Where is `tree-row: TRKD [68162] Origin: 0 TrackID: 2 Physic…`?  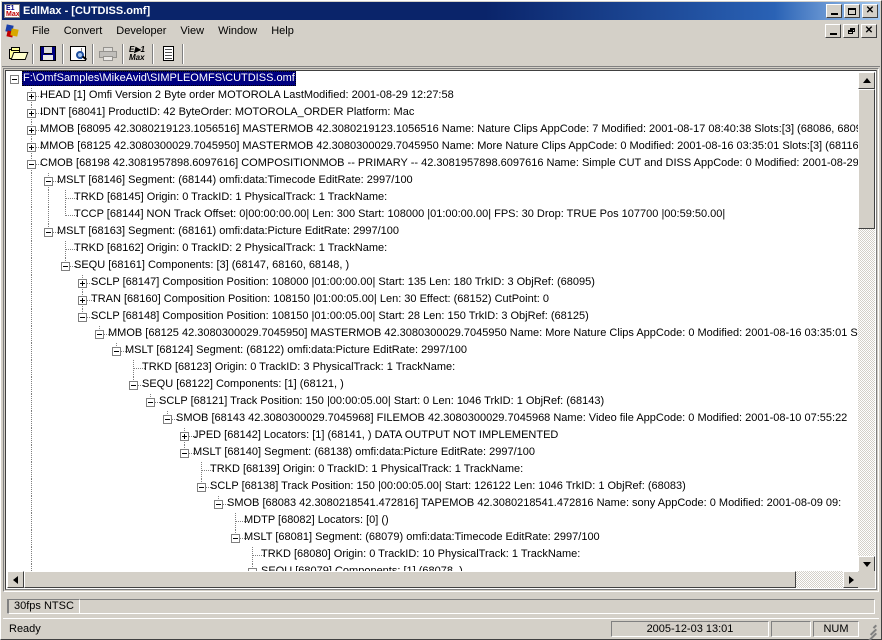 tree-row: TRKD [68162] Origin: 0 TrackID: 2 Physic… is located at coordinates (432, 249).